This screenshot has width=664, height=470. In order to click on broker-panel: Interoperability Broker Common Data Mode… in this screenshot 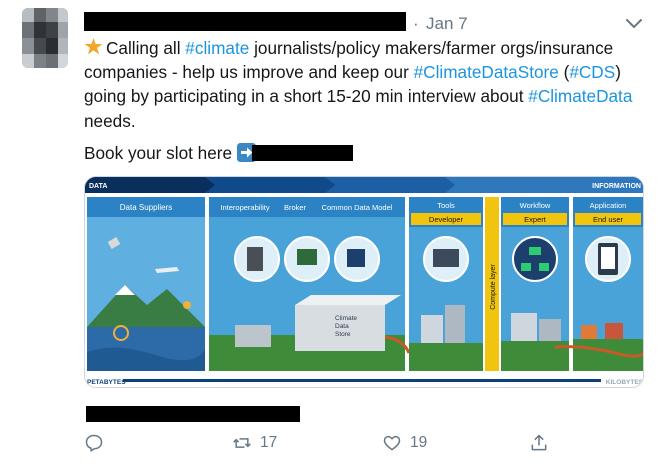, I will do `click(310, 284)`.